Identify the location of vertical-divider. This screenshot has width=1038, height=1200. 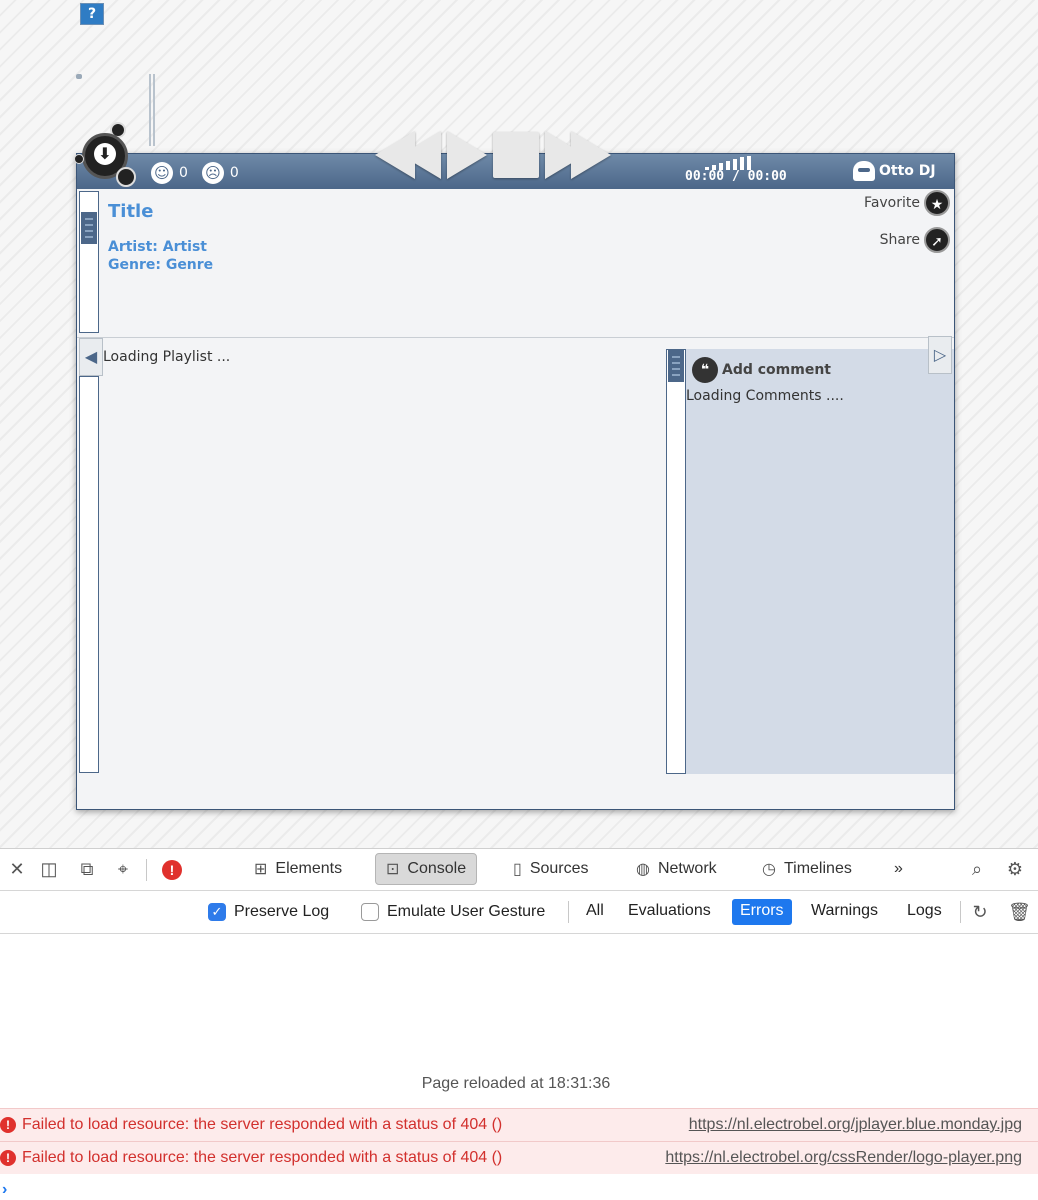
(152, 110).